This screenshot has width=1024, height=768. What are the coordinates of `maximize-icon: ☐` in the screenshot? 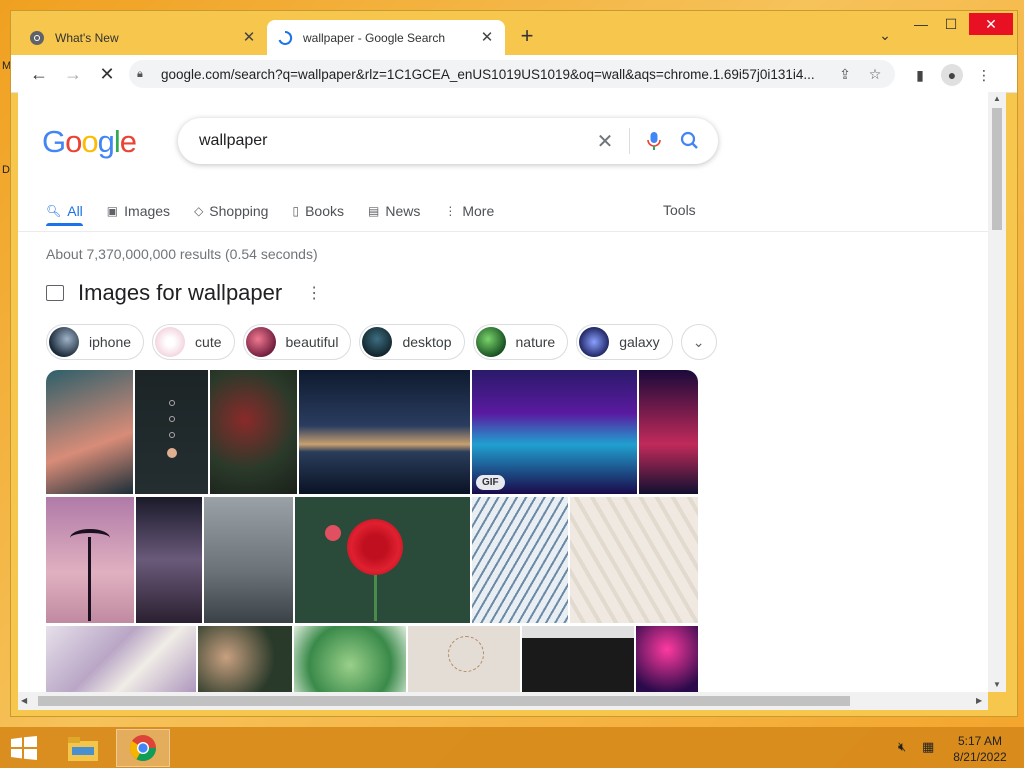 It's located at (951, 24).